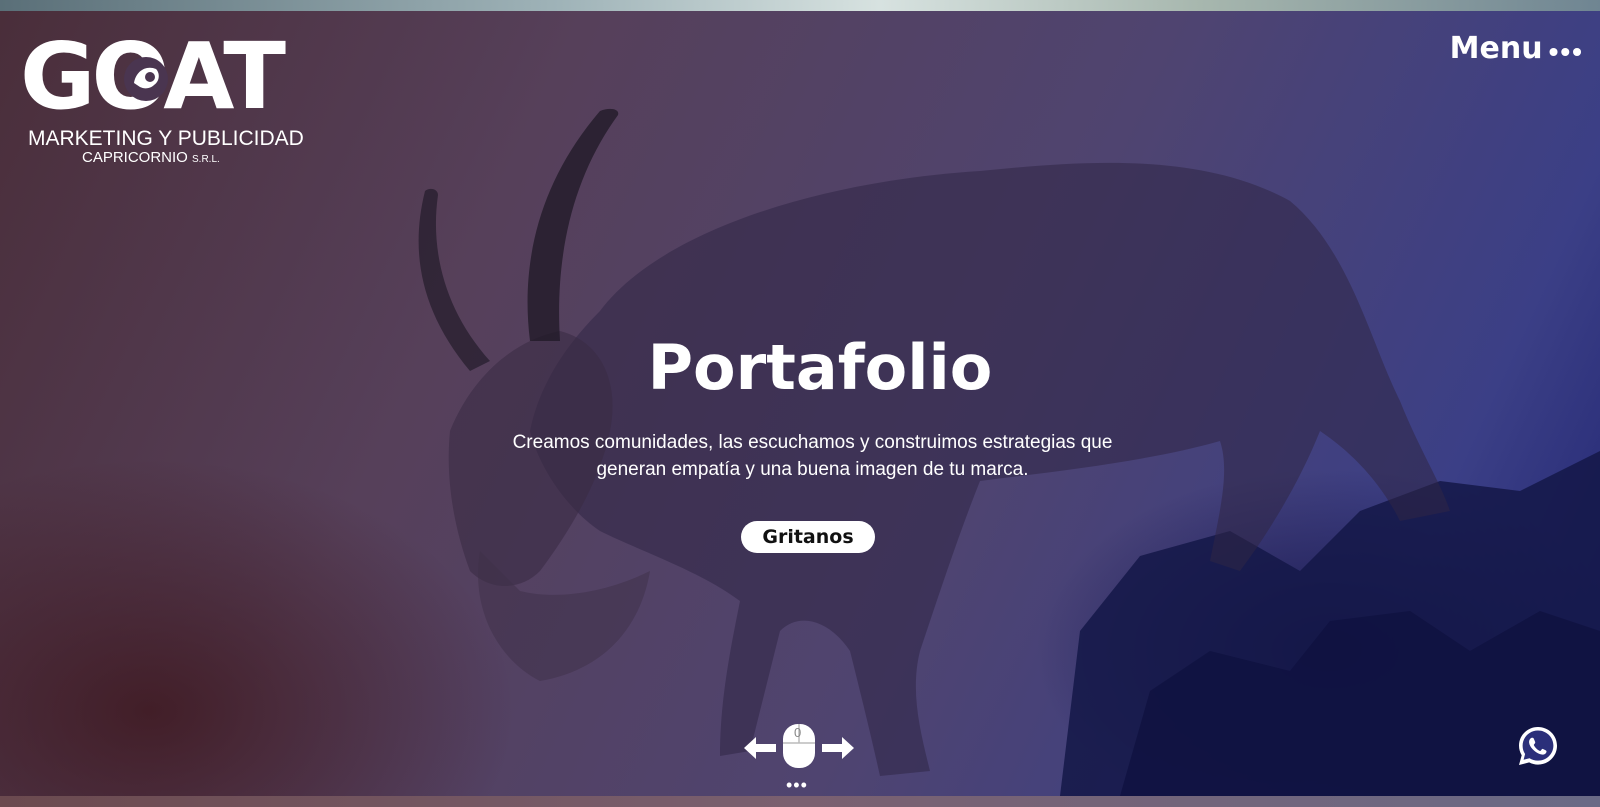 The height and width of the screenshot is (807, 1600). I want to click on arrow-right-icon, so click(838, 748).